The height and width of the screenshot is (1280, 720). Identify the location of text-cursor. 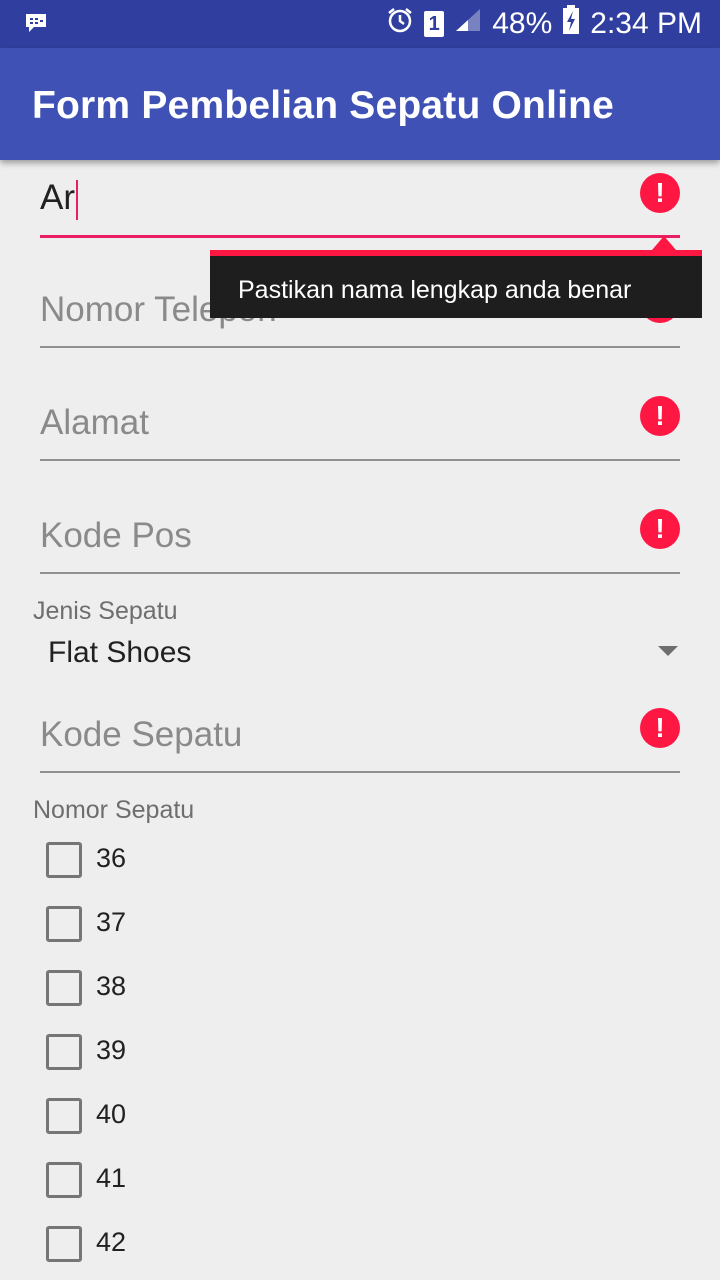
(77, 199).